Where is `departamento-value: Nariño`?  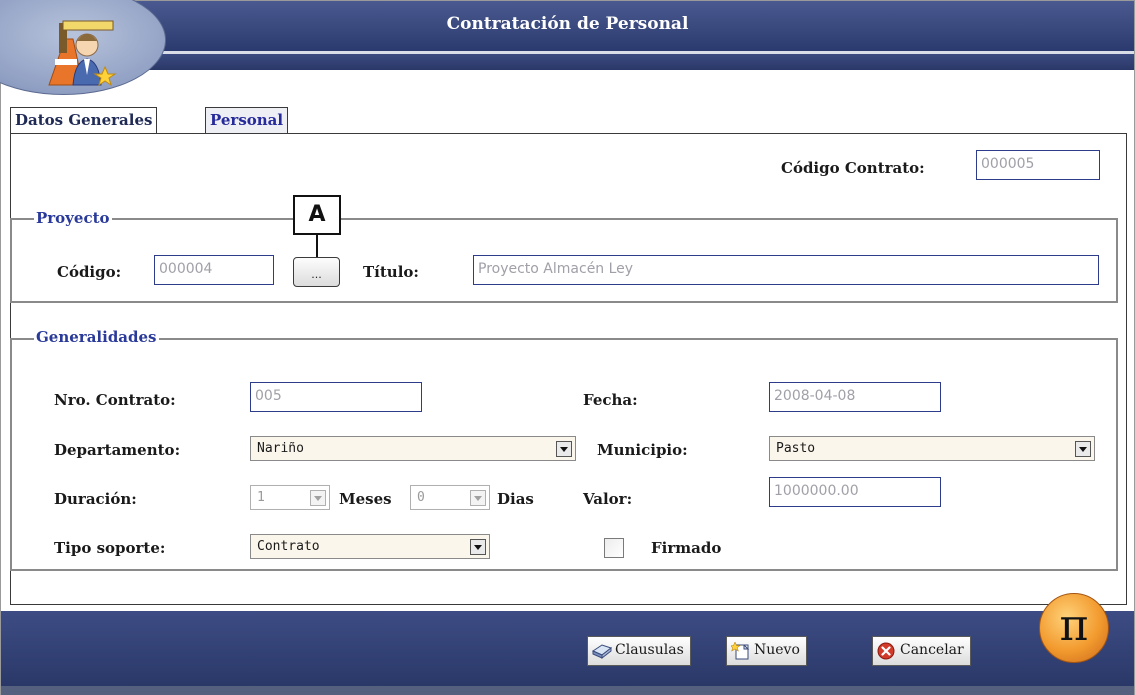 departamento-value: Nariño is located at coordinates (280, 448).